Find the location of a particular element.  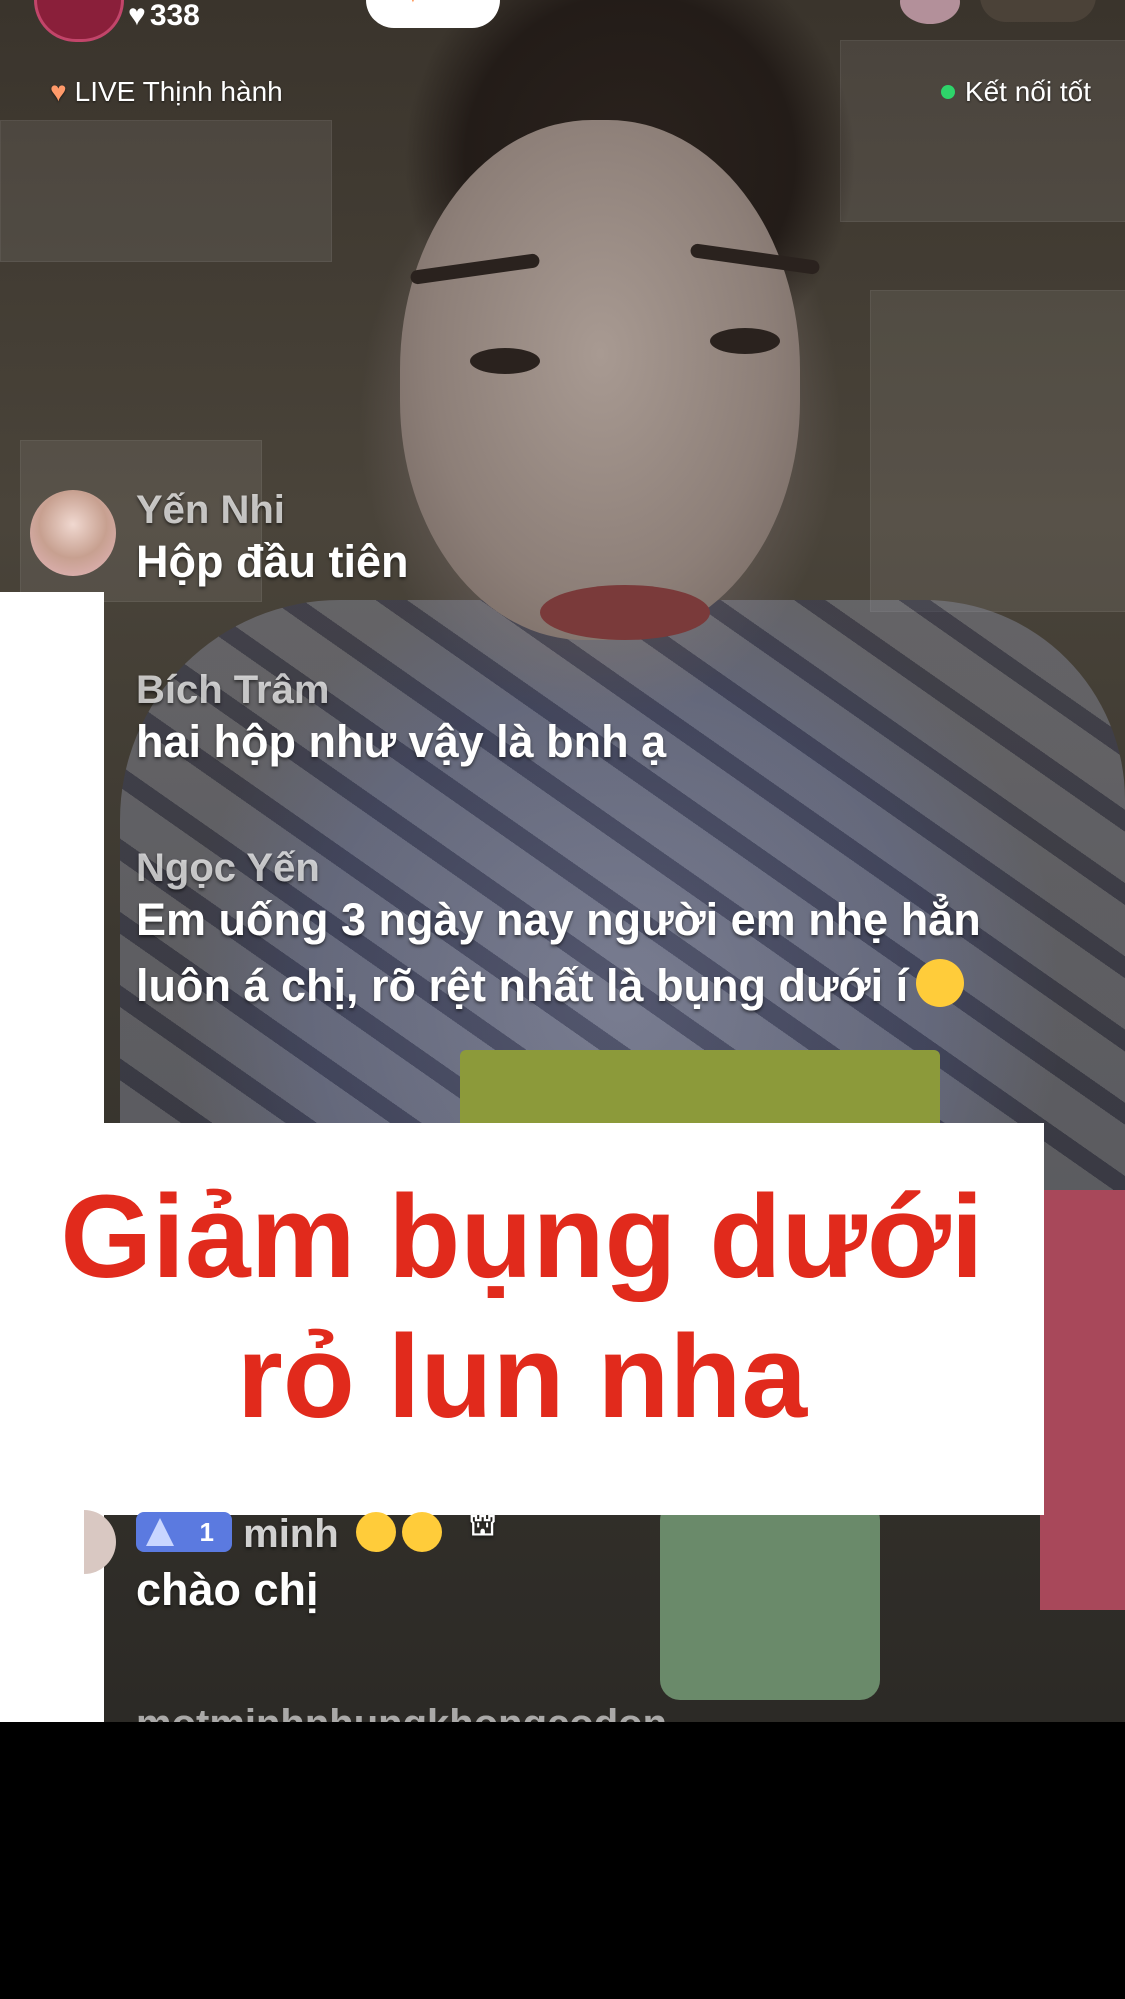

streamer-lips is located at coordinates (625, 612).